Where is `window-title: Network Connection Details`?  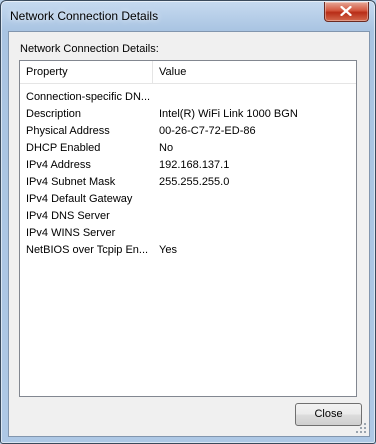 window-title: Network Connection Details is located at coordinates (84, 16).